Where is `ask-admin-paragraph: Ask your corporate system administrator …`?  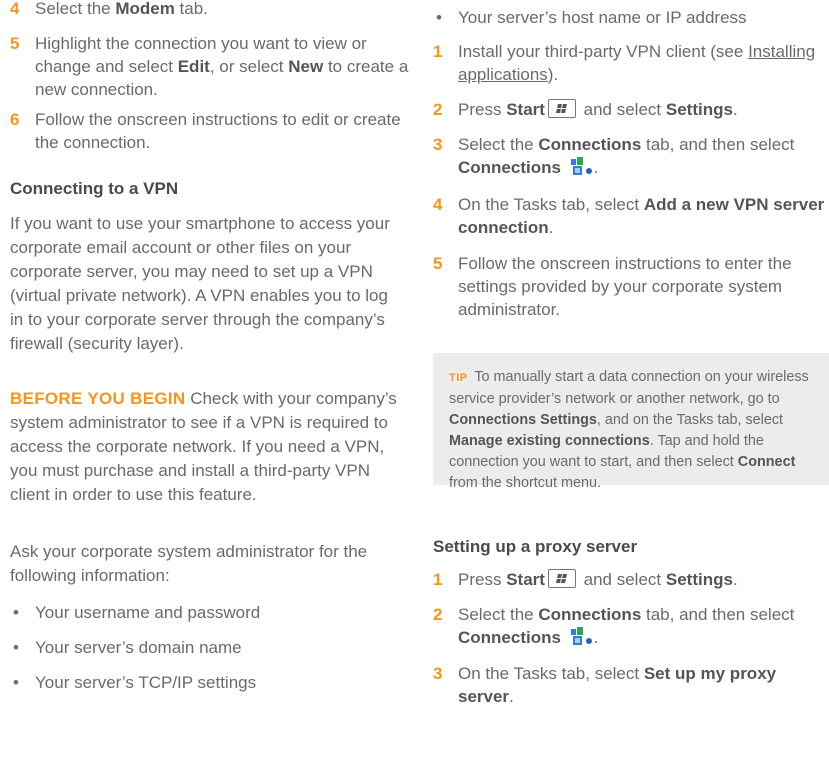 ask-admin-paragraph: Ask your corporate system administrator … is located at coordinates (189, 563).